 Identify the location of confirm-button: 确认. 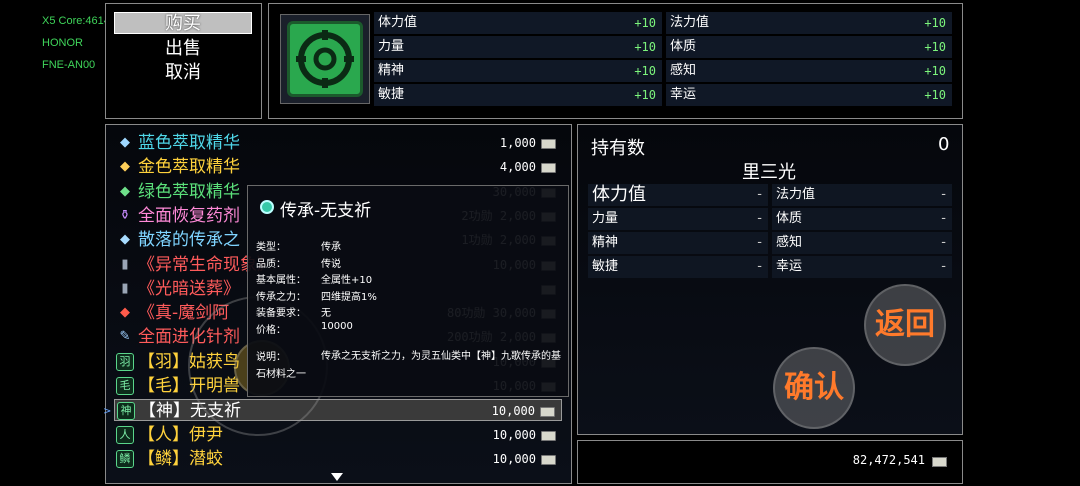
(814, 388).